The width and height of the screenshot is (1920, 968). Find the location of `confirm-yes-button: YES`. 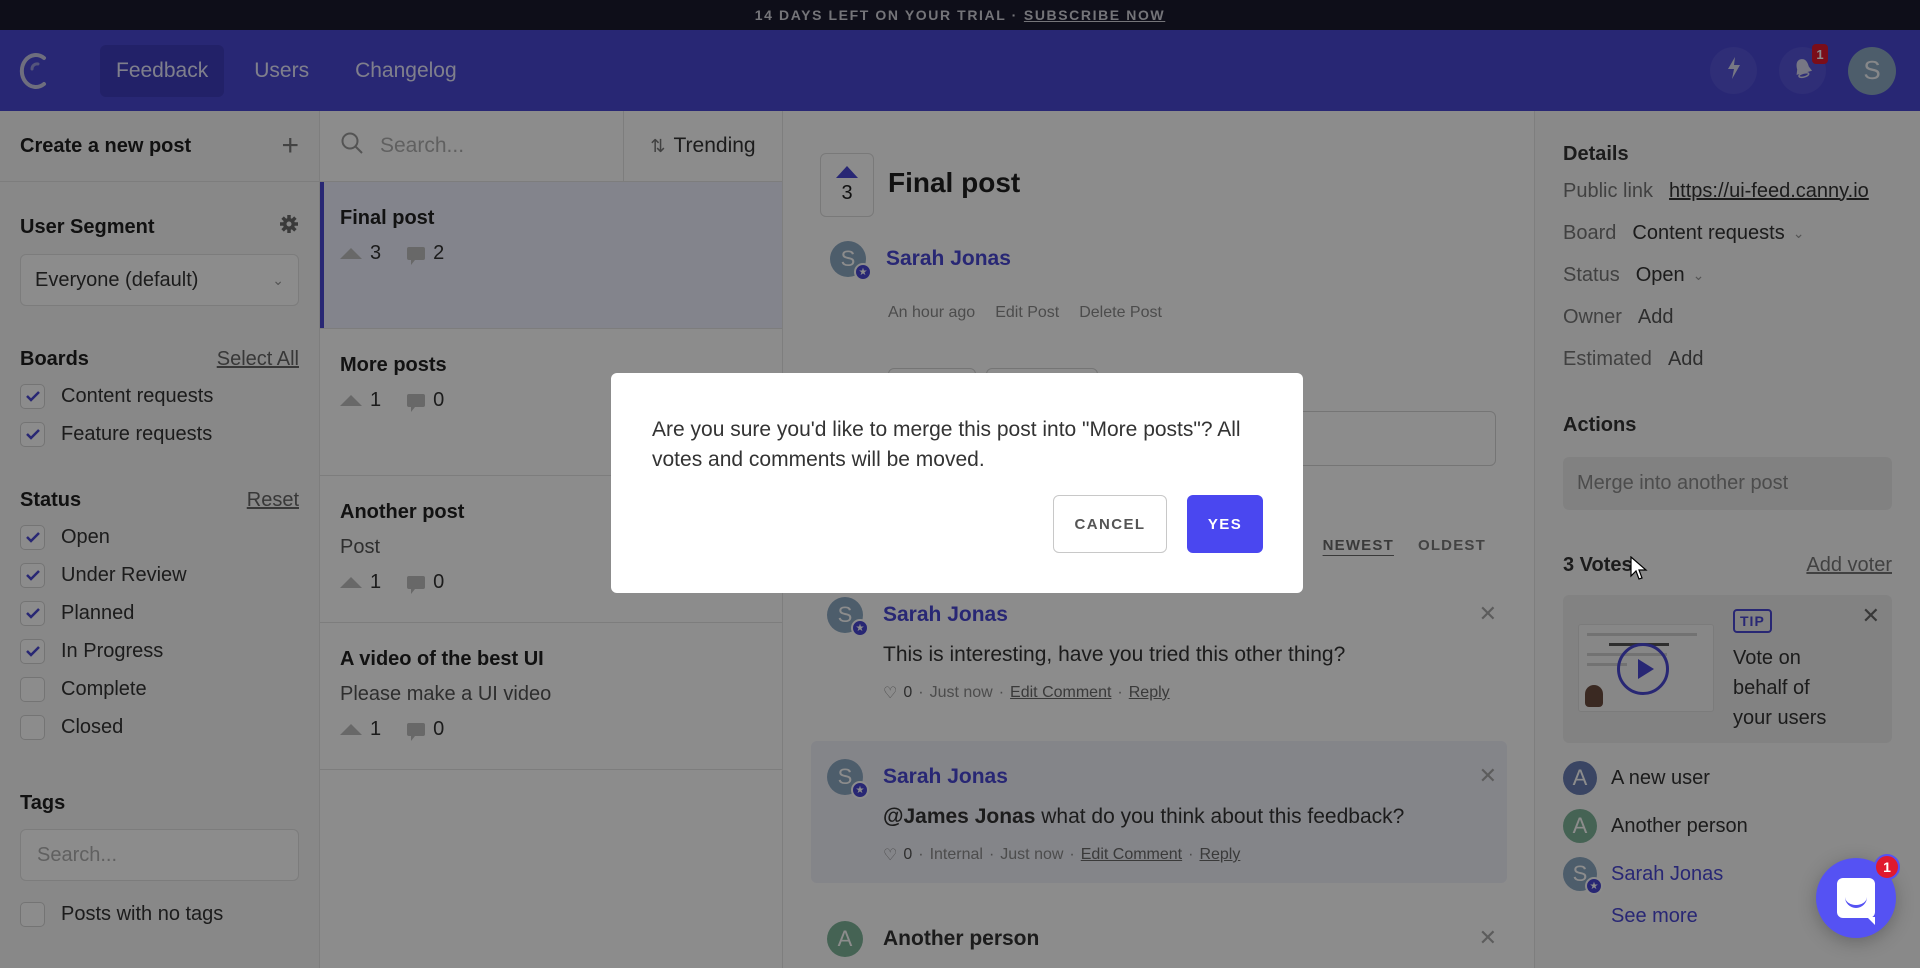

confirm-yes-button: YES is located at coordinates (1225, 524).